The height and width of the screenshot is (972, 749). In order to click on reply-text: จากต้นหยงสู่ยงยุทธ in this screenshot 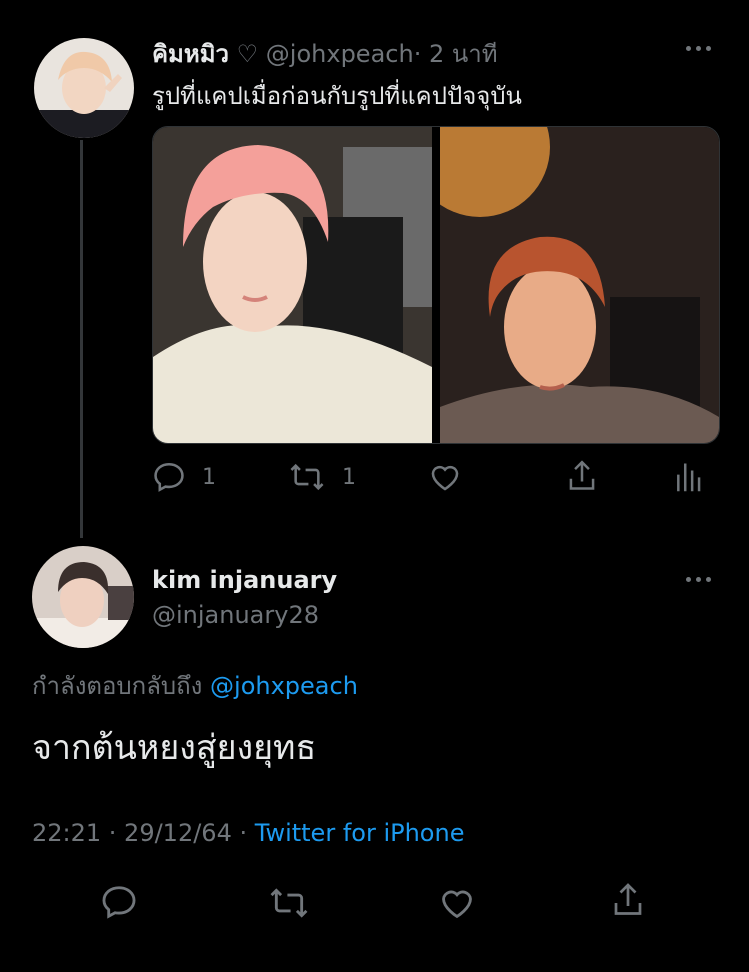, I will do `click(174, 748)`.